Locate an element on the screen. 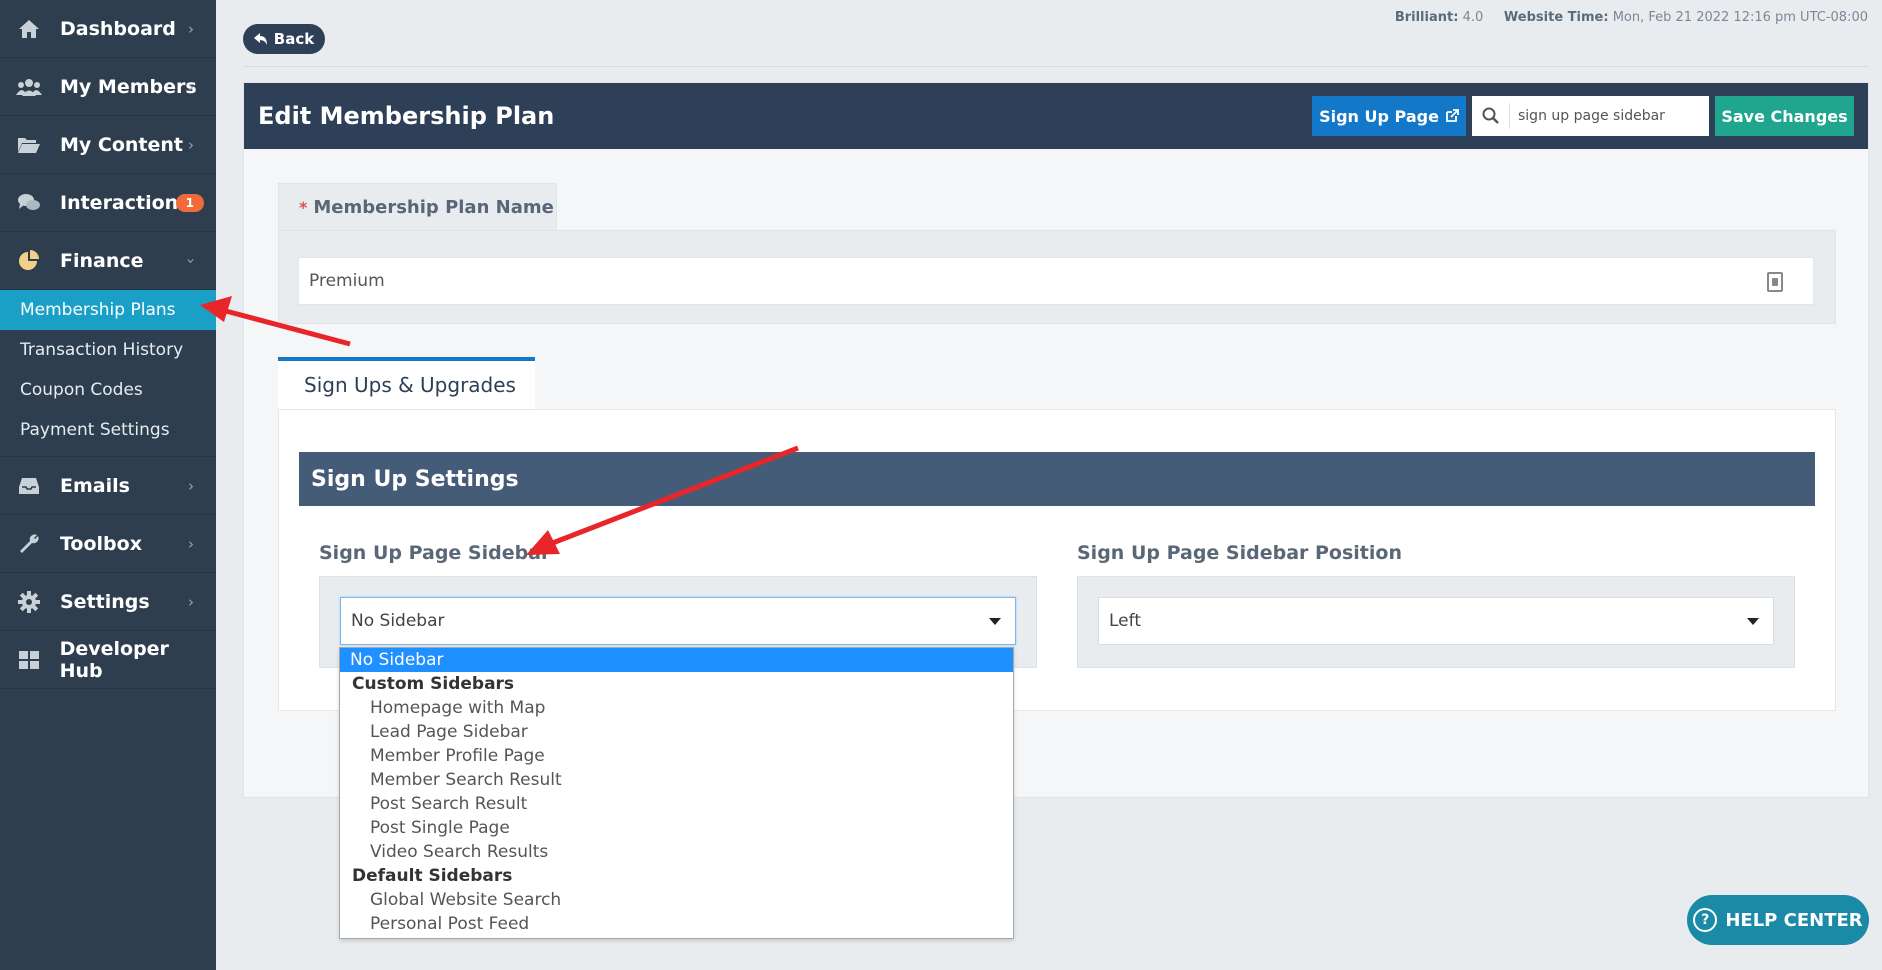  version-value: 4.0 is located at coordinates (1473, 17).